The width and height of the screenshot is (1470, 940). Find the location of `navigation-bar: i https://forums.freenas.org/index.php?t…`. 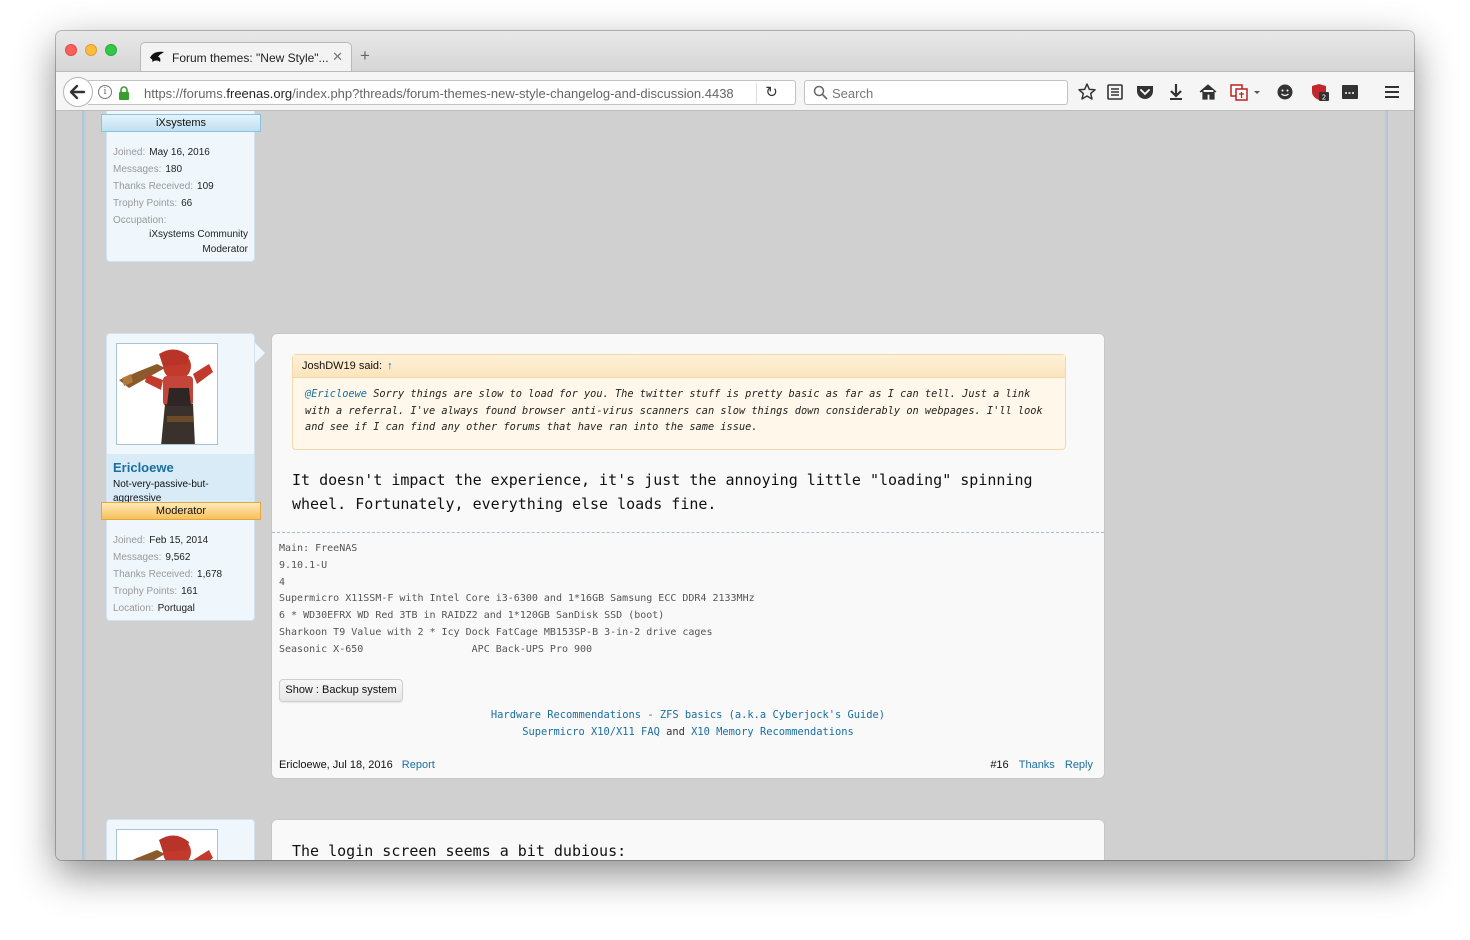

navigation-bar: i https://forums.freenas.org/index.php?t… is located at coordinates (735, 91).